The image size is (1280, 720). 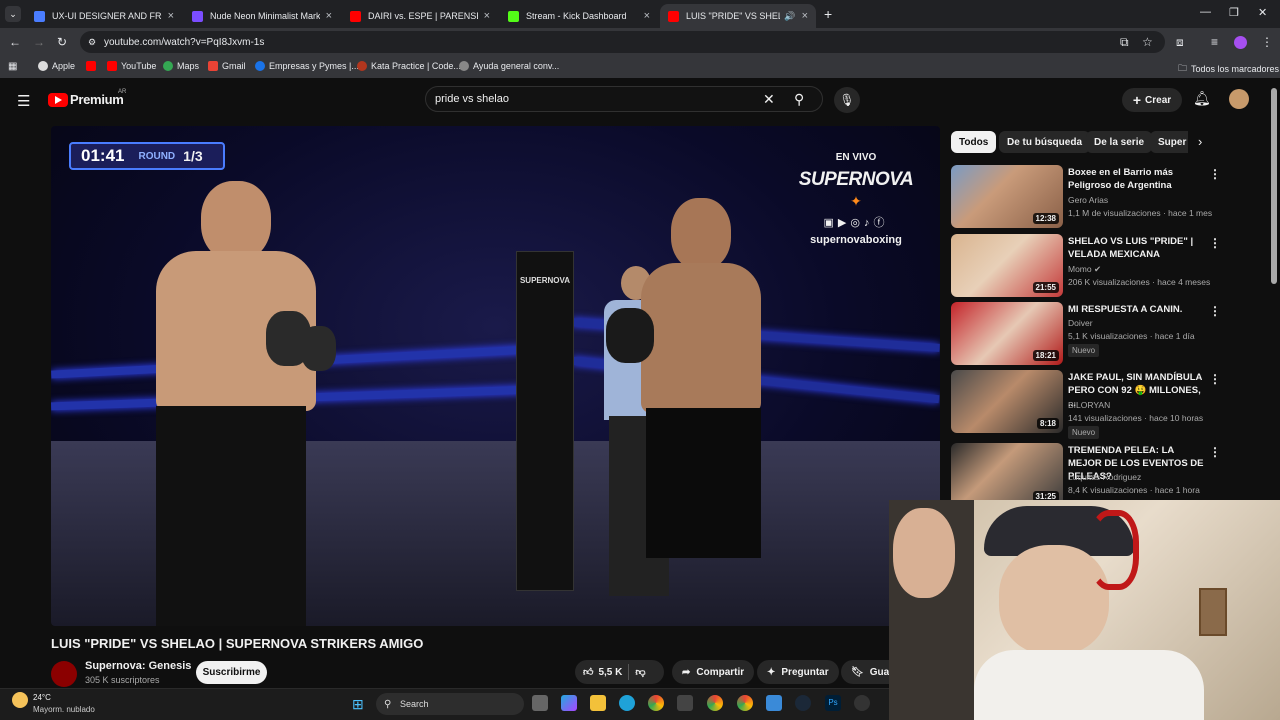 What do you see at coordinates (1007, 401) in the screenshot?
I see `video-thumbnail: 8:18` at bounding box center [1007, 401].